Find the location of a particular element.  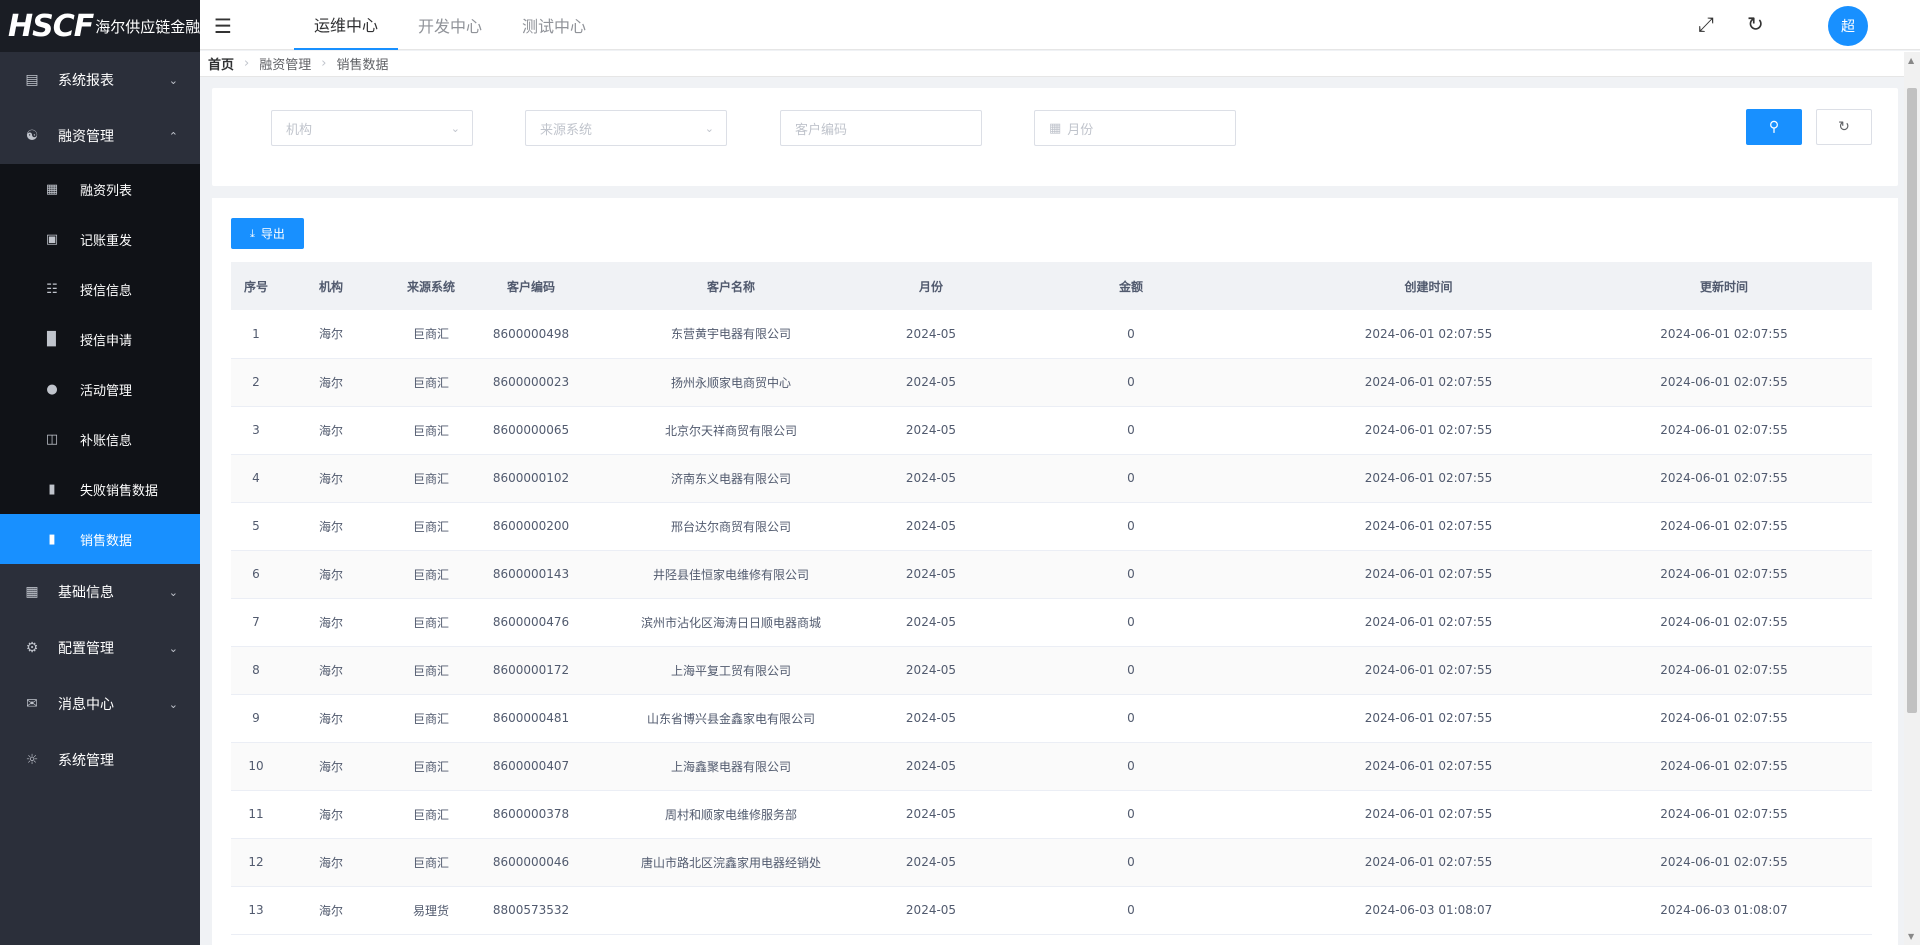

sidebar-item-reports: ▤ 系统报表 ⌄ is located at coordinates (100, 80).